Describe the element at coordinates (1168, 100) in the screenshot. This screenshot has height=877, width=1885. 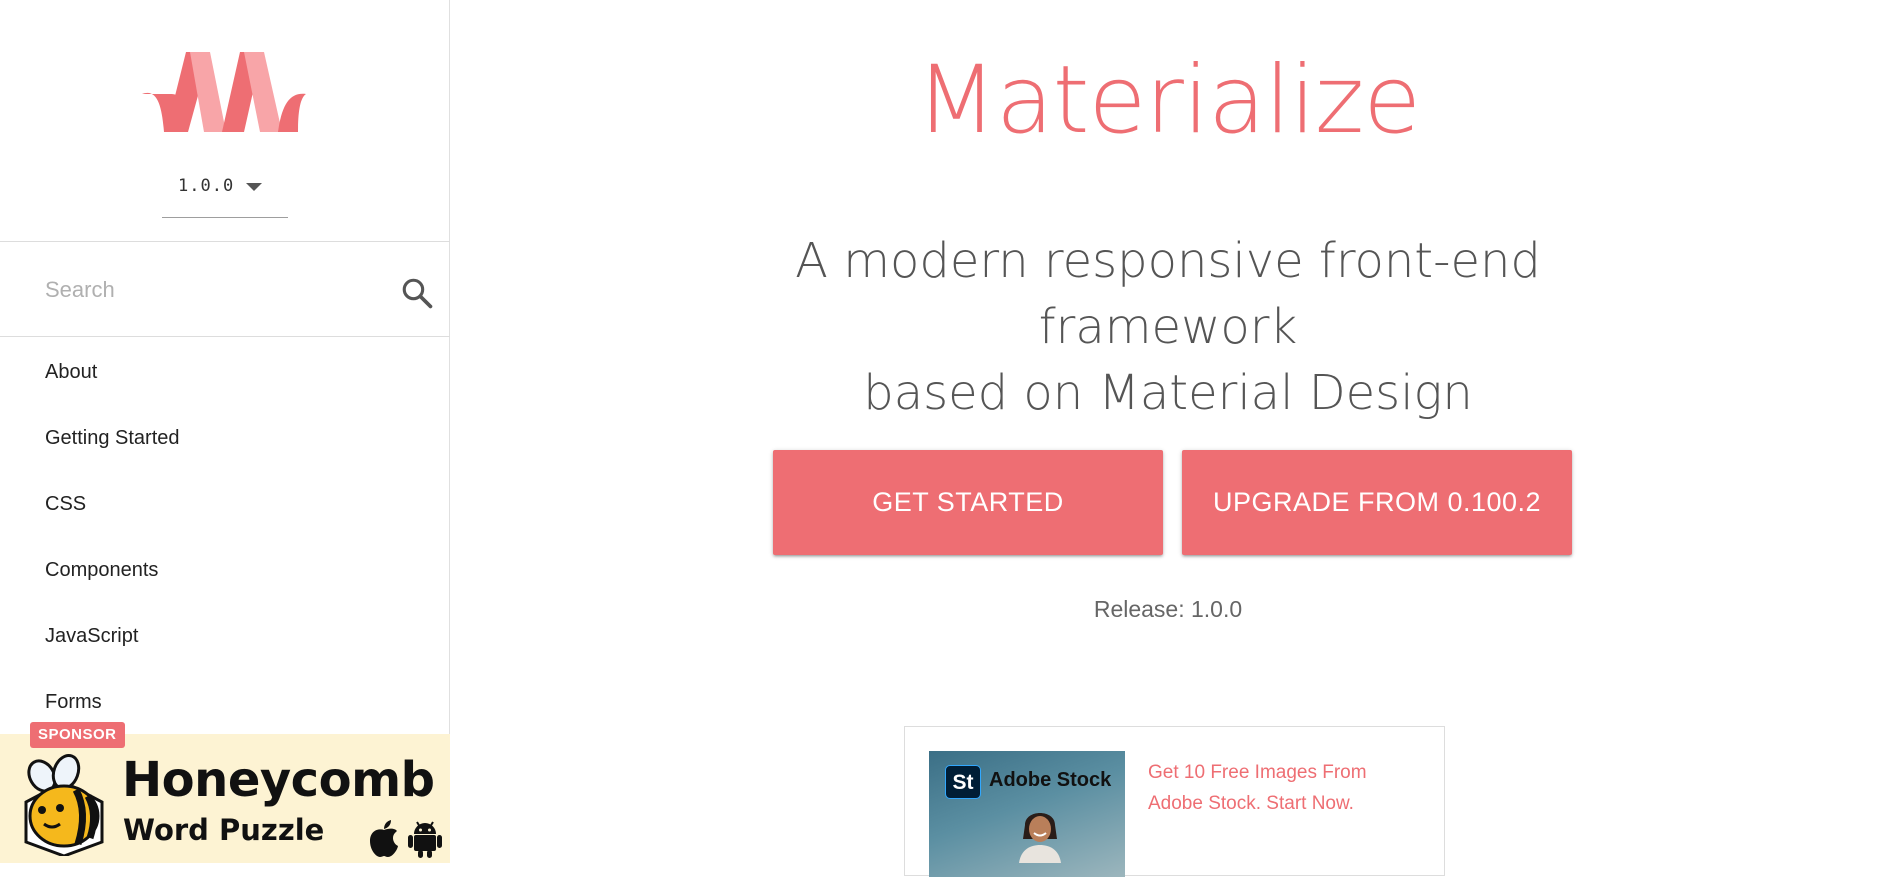
I see `page-title: Materialize` at that location.